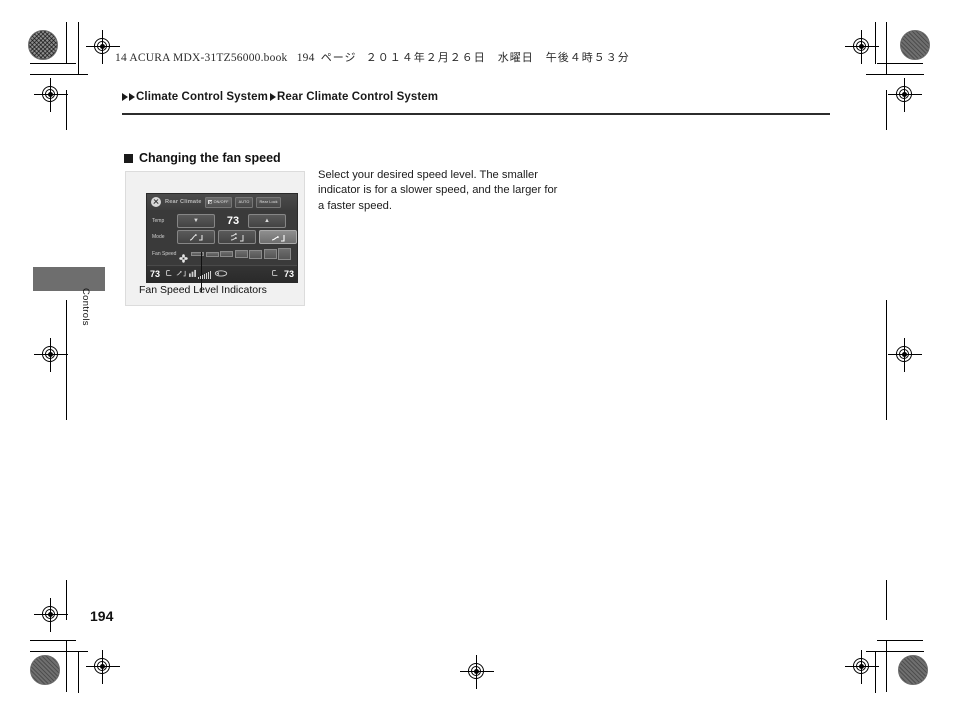 The width and height of the screenshot is (954, 718). I want to click on screen-status-bar: 73 73, so click(222, 273).